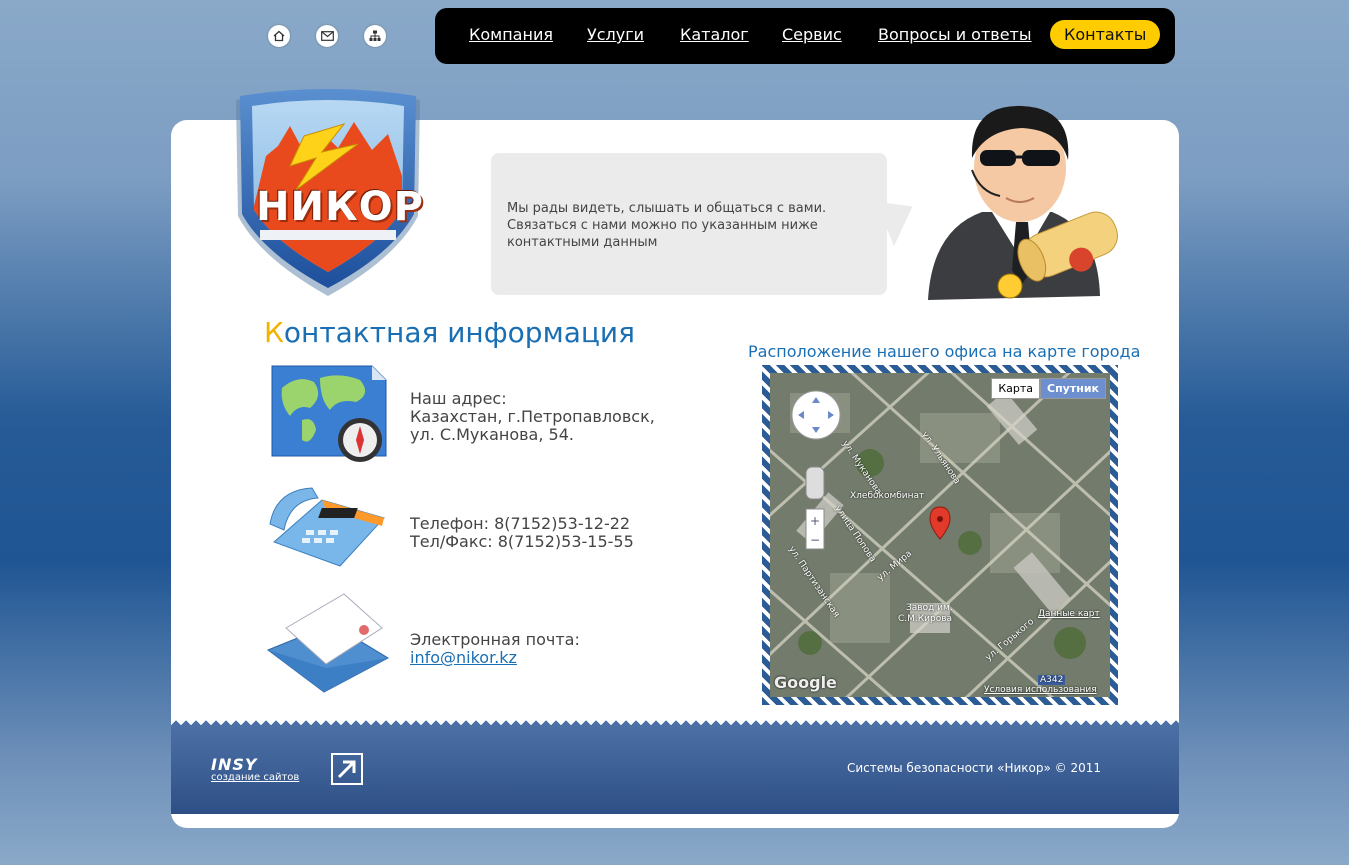 The image size is (1349, 865). I want to click on contacts-title: Контактная информация, so click(449, 332).